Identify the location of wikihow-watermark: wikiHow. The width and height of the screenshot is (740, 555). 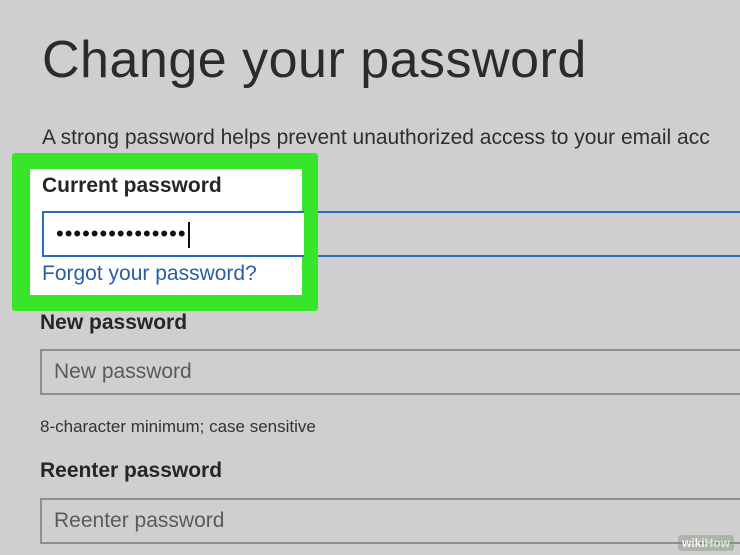
(705, 543).